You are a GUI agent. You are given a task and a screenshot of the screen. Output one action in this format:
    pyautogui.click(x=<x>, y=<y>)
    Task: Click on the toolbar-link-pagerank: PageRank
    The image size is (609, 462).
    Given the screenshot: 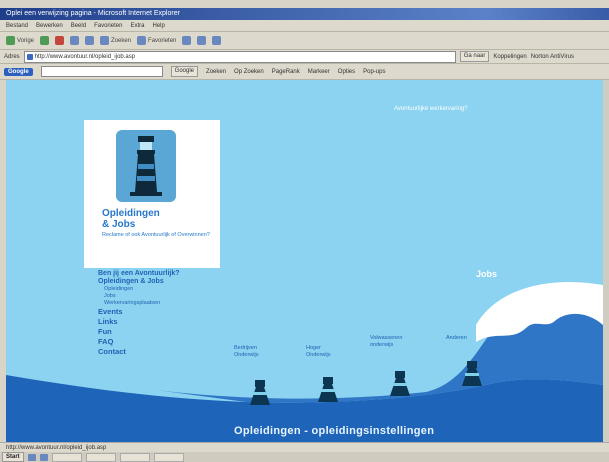 What is the action you would take?
    pyautogui.click(x=286, y=72)
    